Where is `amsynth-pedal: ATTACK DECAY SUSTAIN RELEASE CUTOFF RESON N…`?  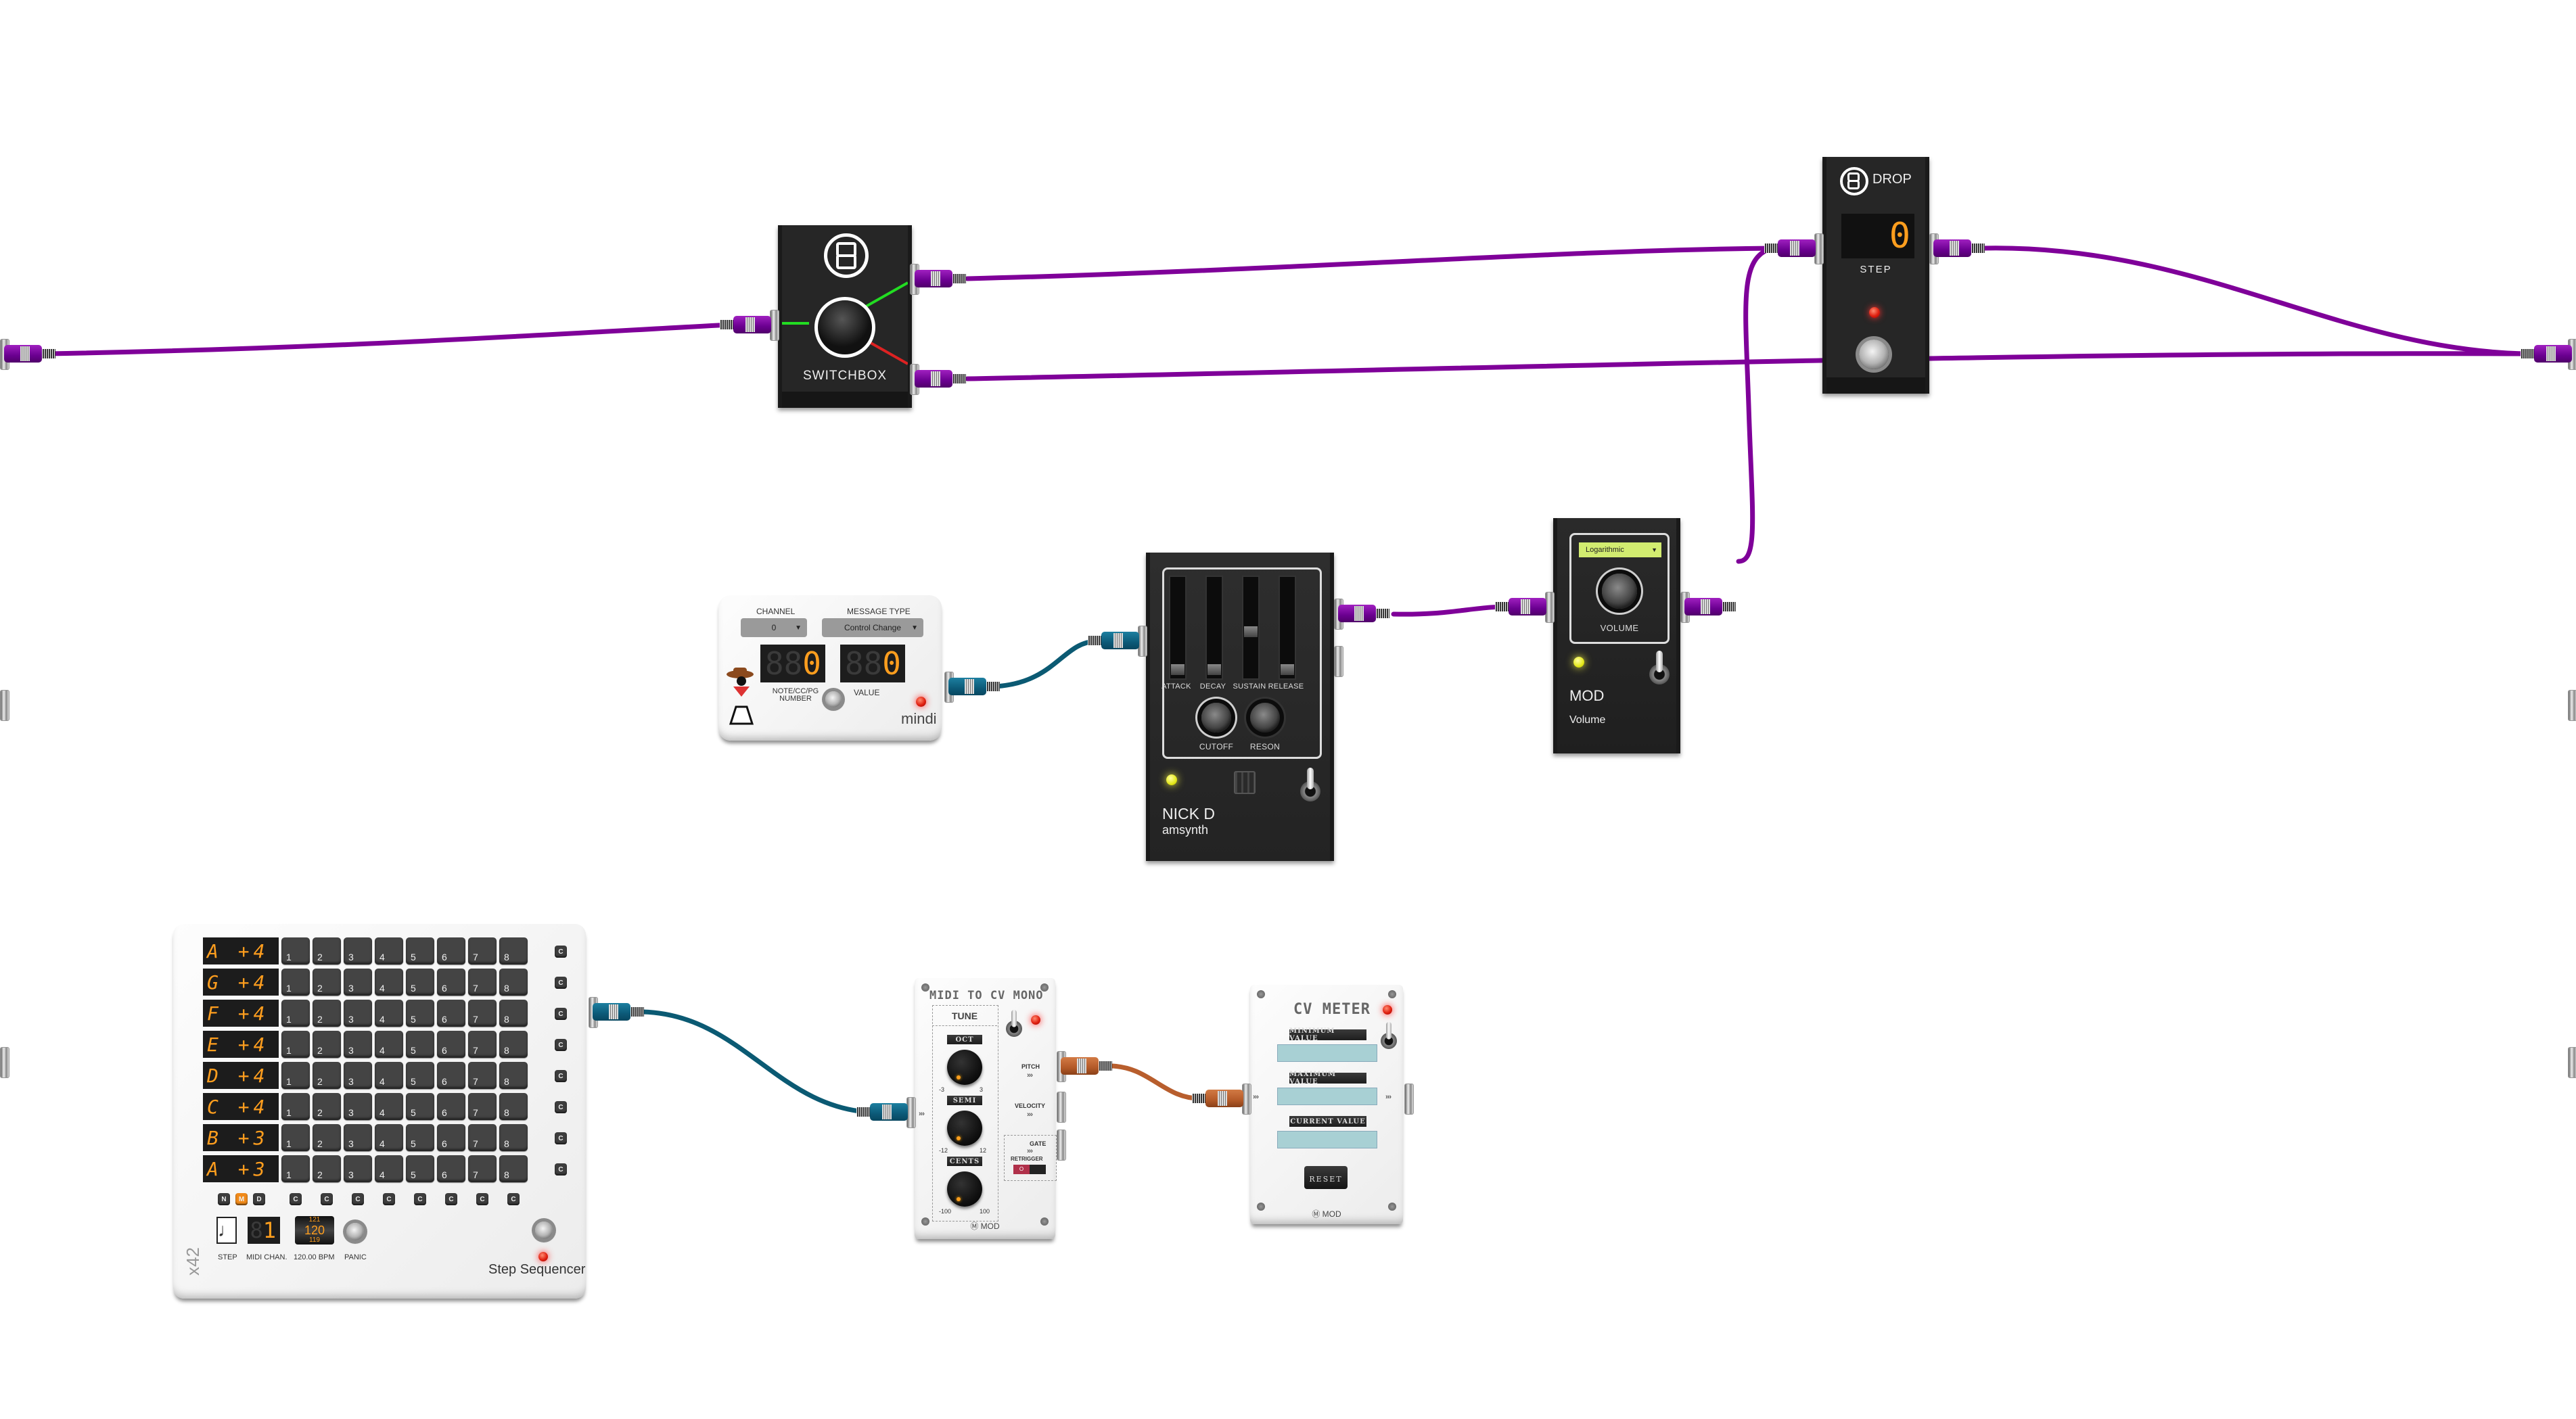 amsynth-pedal: ATTACK DECAY SUSTAIN RELEASE CUTOFF RESON N… is located at coordinates (1240, 707).